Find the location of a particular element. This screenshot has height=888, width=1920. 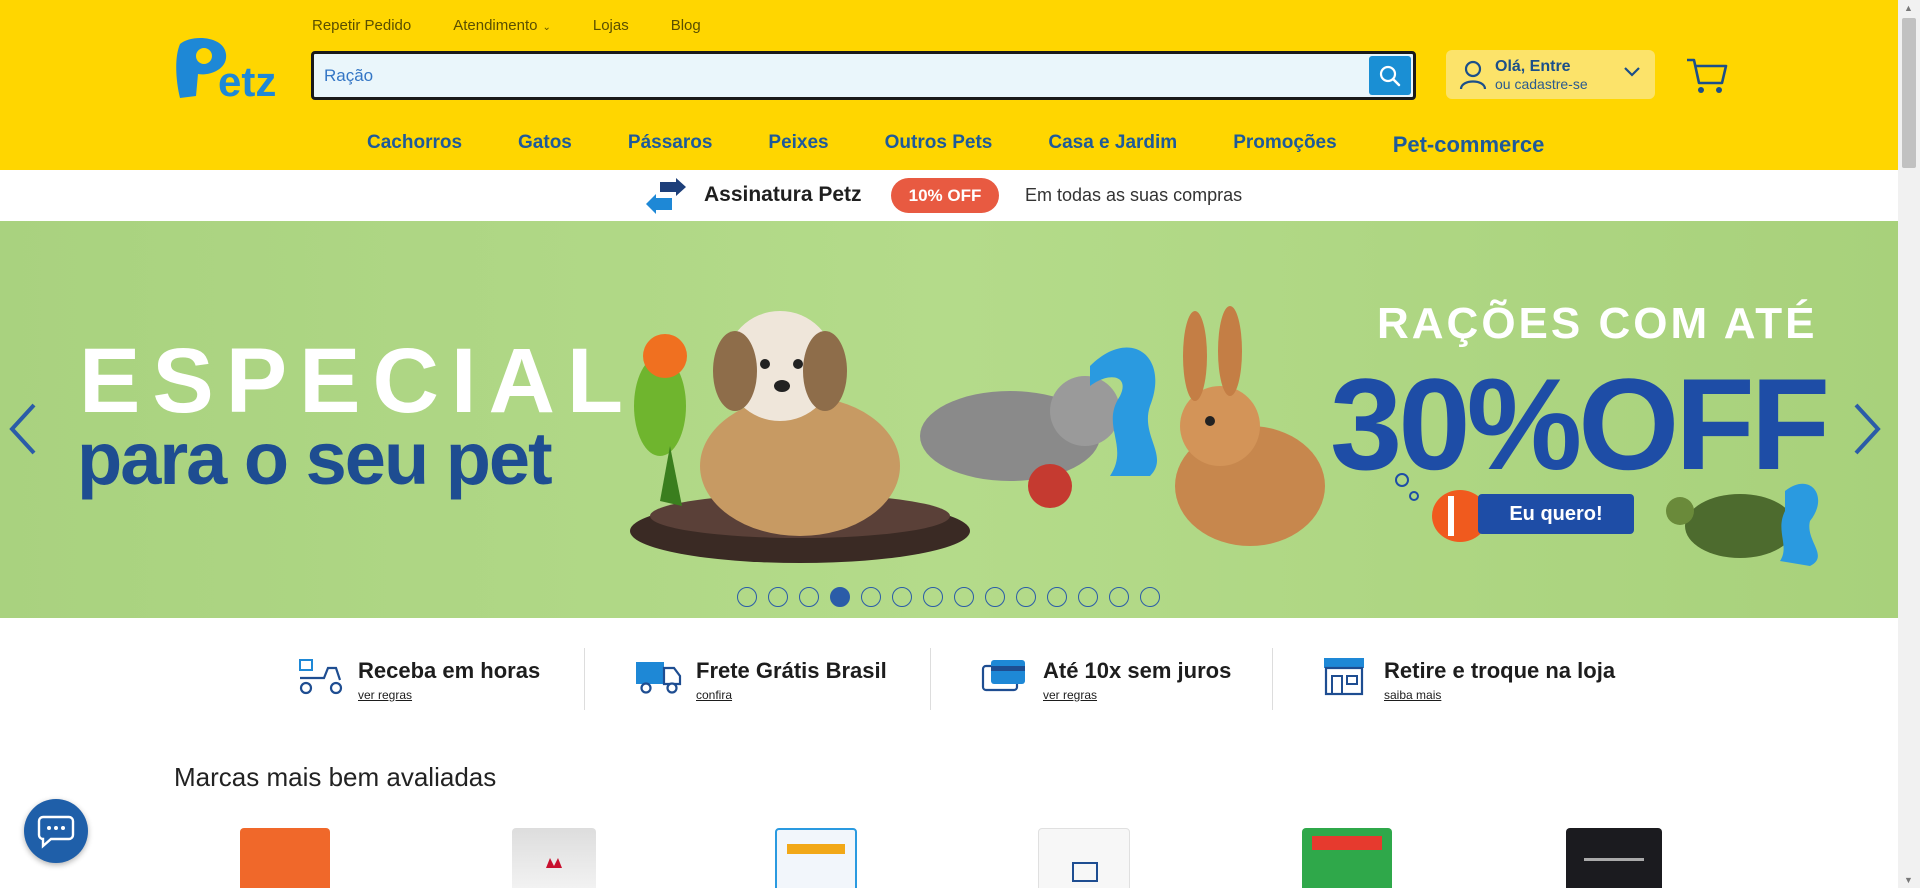

benefit-title: Retire e troque na loja is located at coordinates (1500, 670).